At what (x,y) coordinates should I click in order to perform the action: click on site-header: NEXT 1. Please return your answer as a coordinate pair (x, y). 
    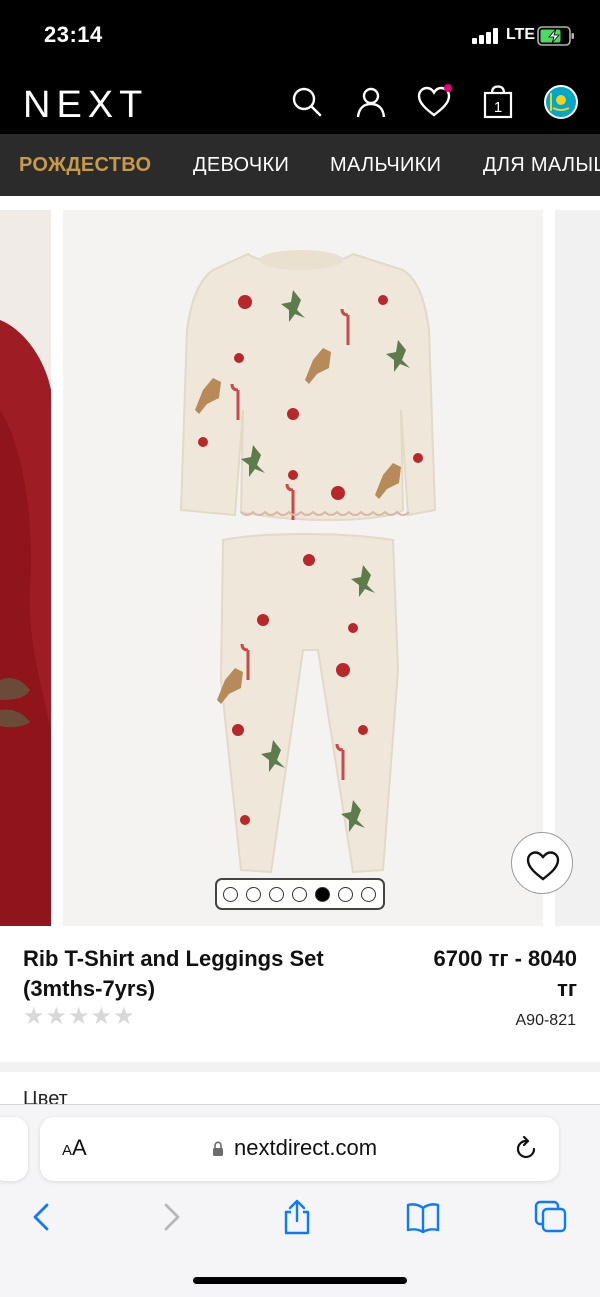
    Looking at the image, I should click on (300, 102).